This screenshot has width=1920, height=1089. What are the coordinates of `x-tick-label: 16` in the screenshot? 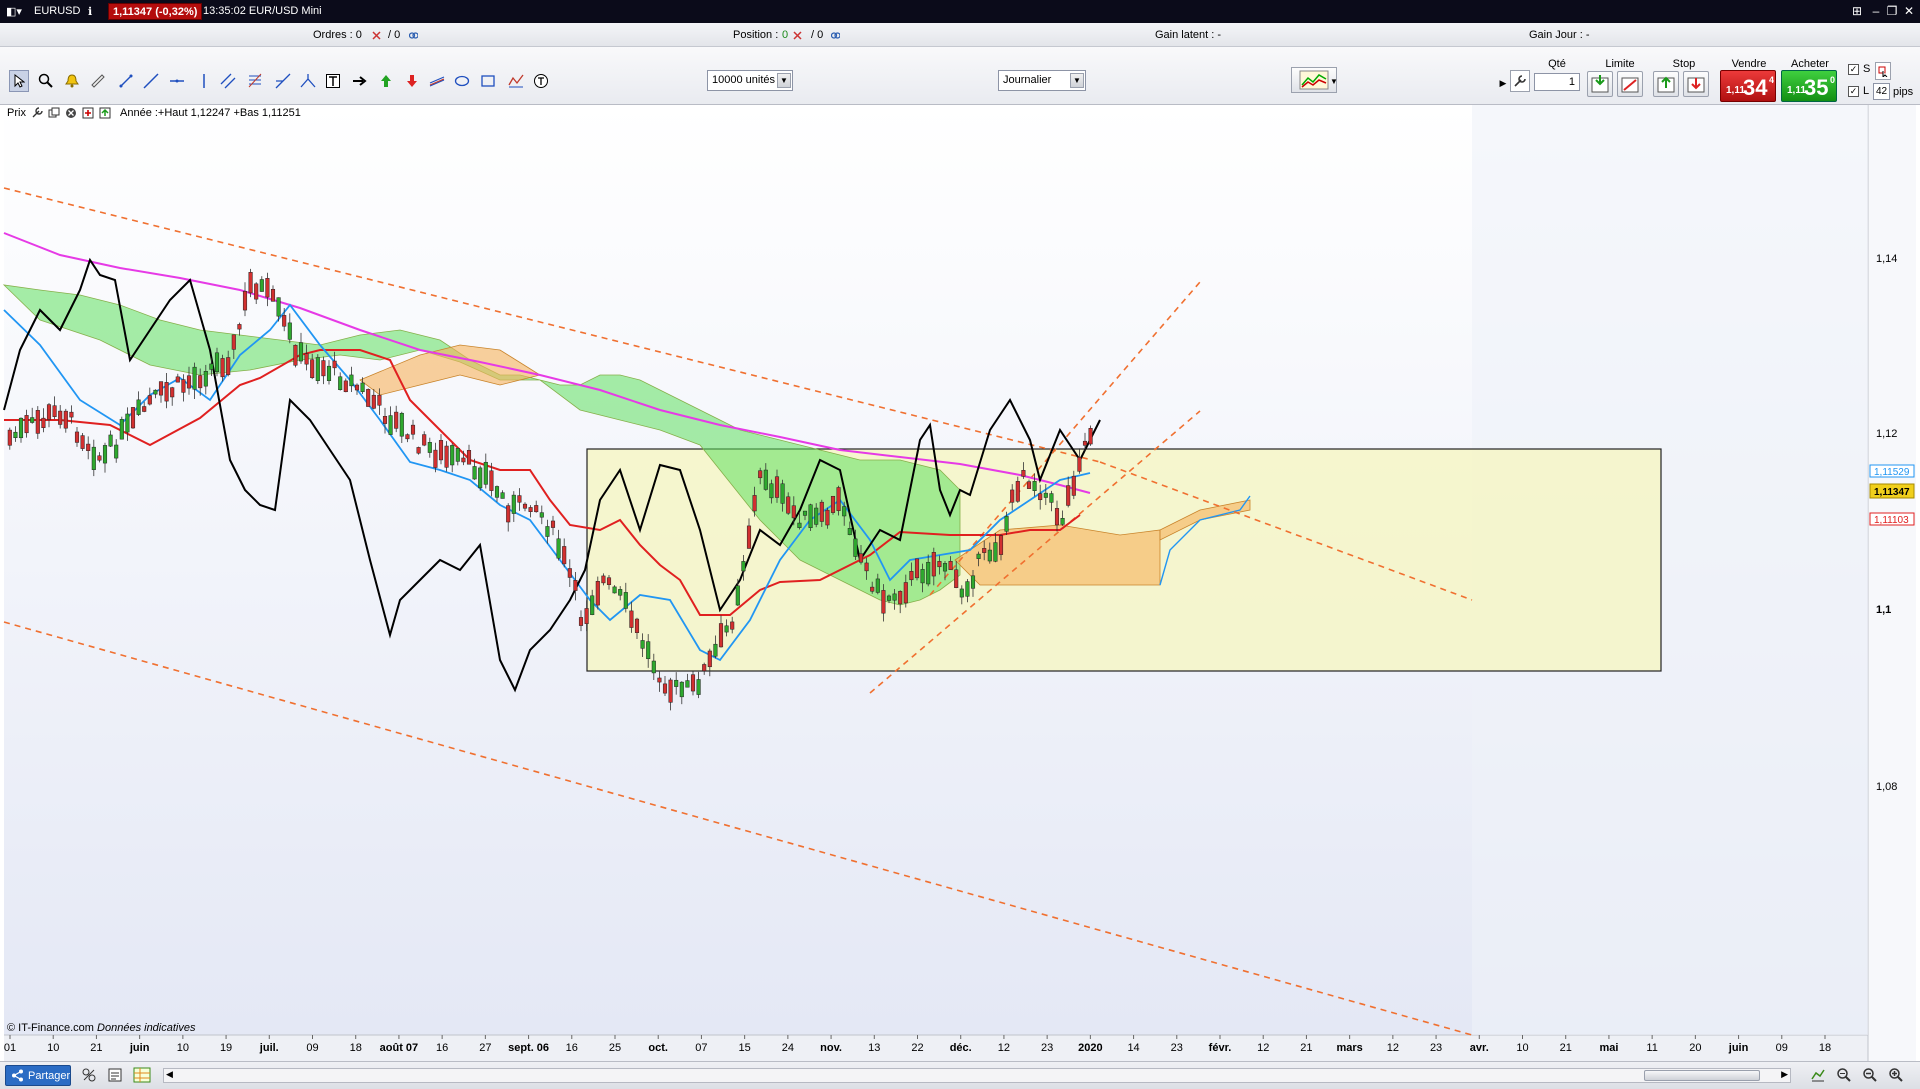 It's located at (442, 1048).